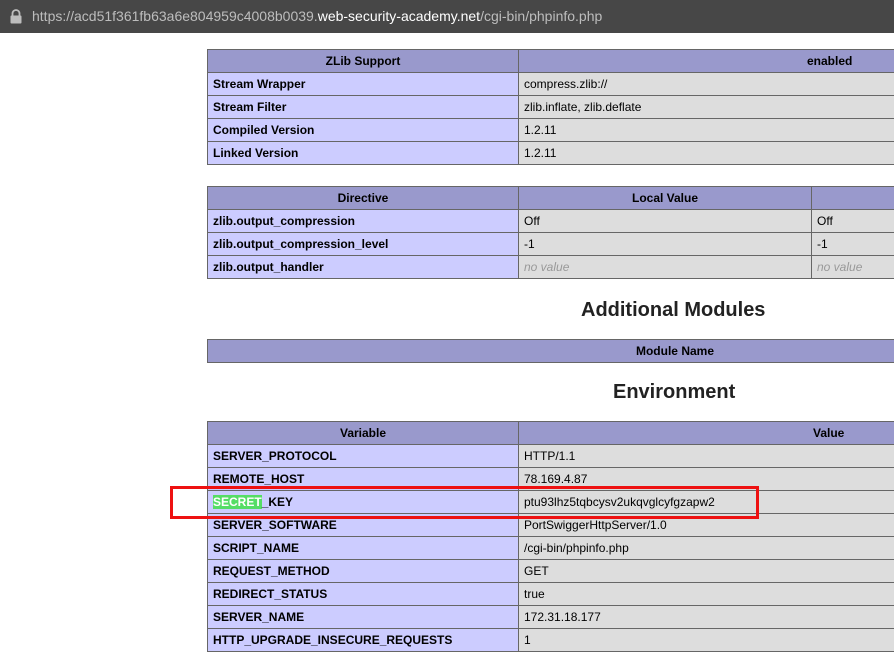 The width and height of the screenshot is (894, 657). Describe the element at coordinates (363, 594) in the screenshot. I see `row-label: REDIRECT_STATUS` at that location.